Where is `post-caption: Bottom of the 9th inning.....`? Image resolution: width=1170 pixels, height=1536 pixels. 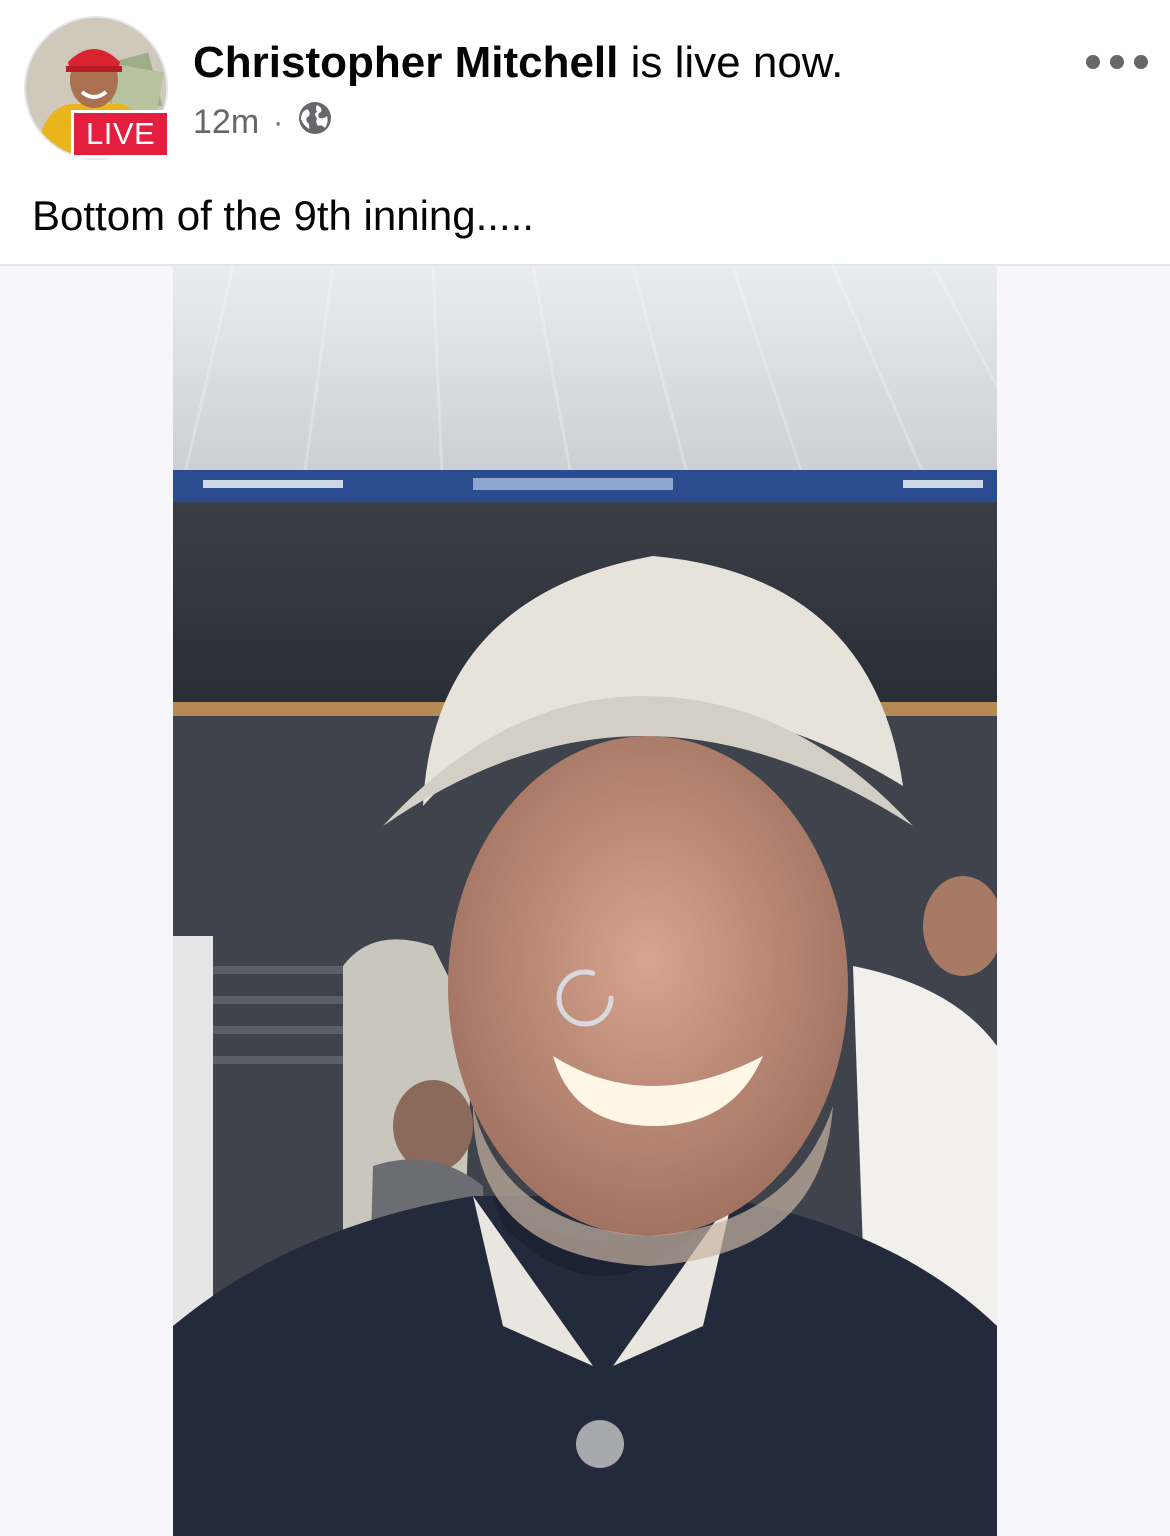 post-caption: Bottom of the 9th inning..... is located at coordinates (283, 215).